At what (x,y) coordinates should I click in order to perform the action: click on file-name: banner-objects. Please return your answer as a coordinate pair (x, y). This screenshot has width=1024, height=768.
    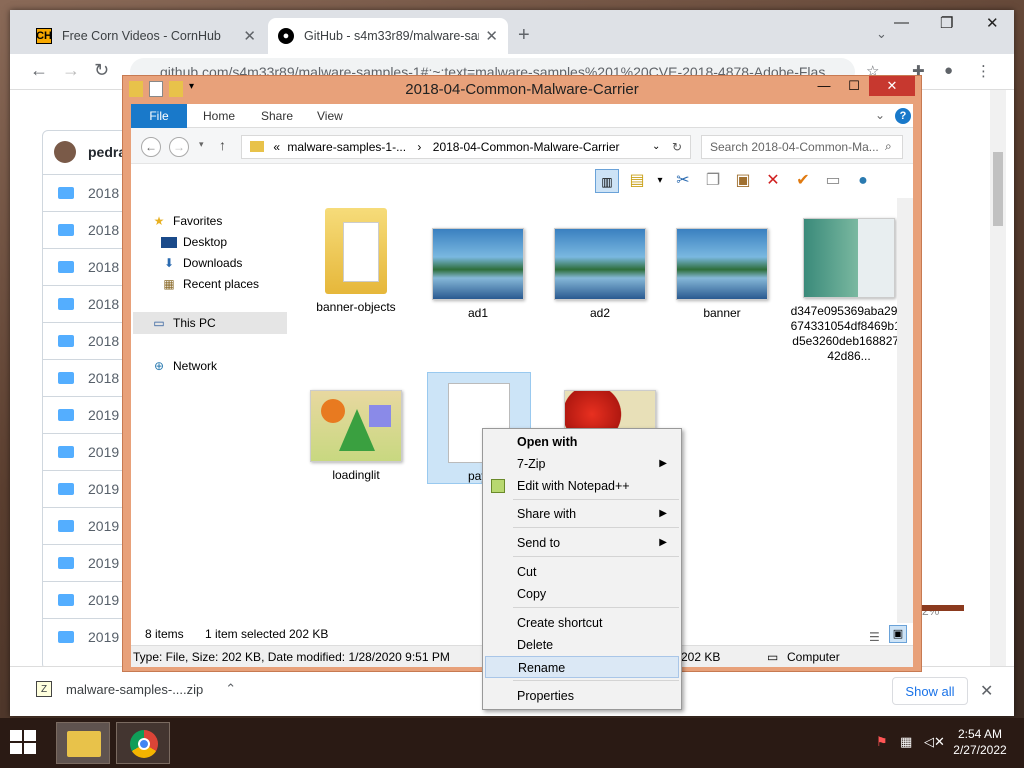
    Looking at the image, I should click on (356, 307).